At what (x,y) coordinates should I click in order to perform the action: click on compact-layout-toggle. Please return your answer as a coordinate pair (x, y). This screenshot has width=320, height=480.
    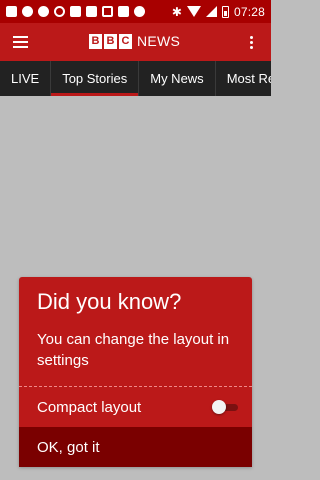
    Looking at the image, I should click on (225, 407).